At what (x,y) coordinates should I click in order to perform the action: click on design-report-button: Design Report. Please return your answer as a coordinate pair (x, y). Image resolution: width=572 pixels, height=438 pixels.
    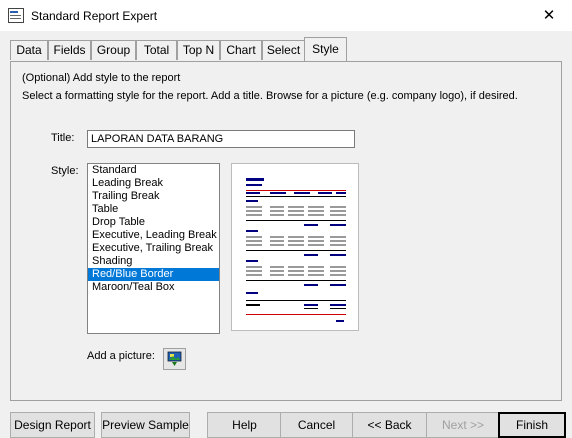
    Looking at the image, I should click on (52, 425).